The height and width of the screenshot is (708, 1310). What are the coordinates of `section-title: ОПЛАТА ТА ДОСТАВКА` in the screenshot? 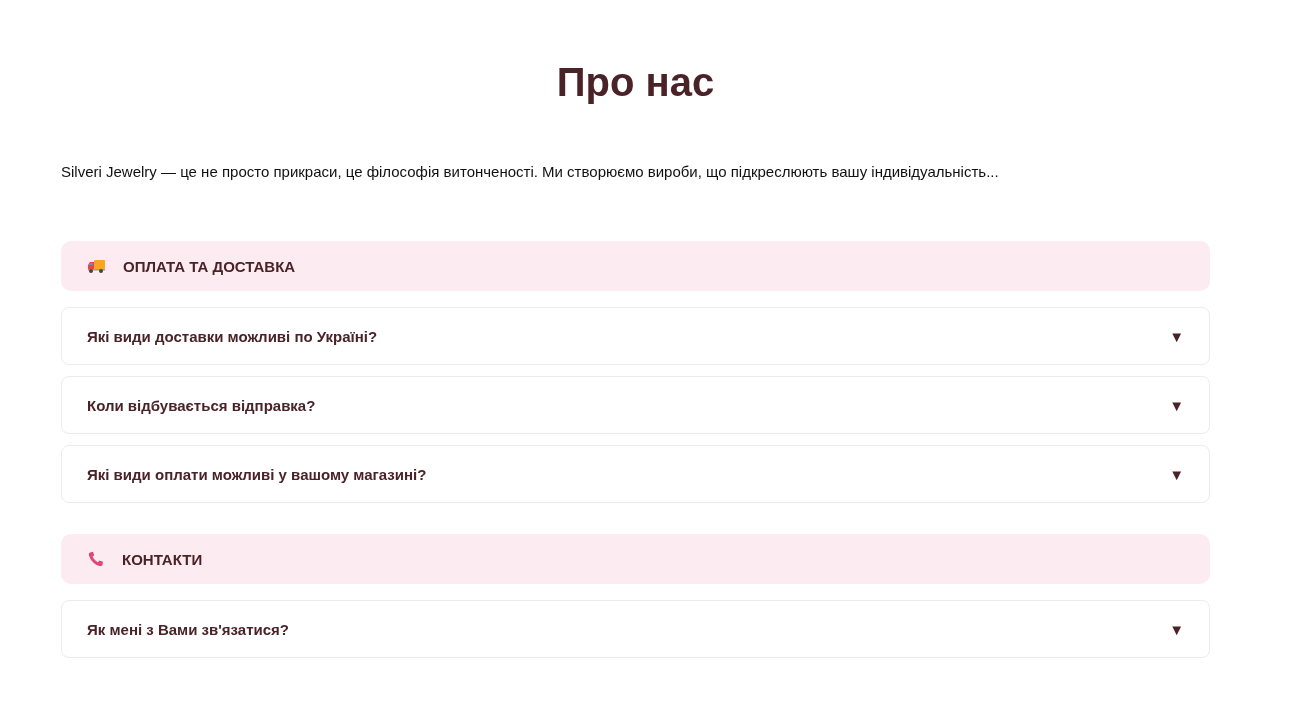 It's located at (209, 266).